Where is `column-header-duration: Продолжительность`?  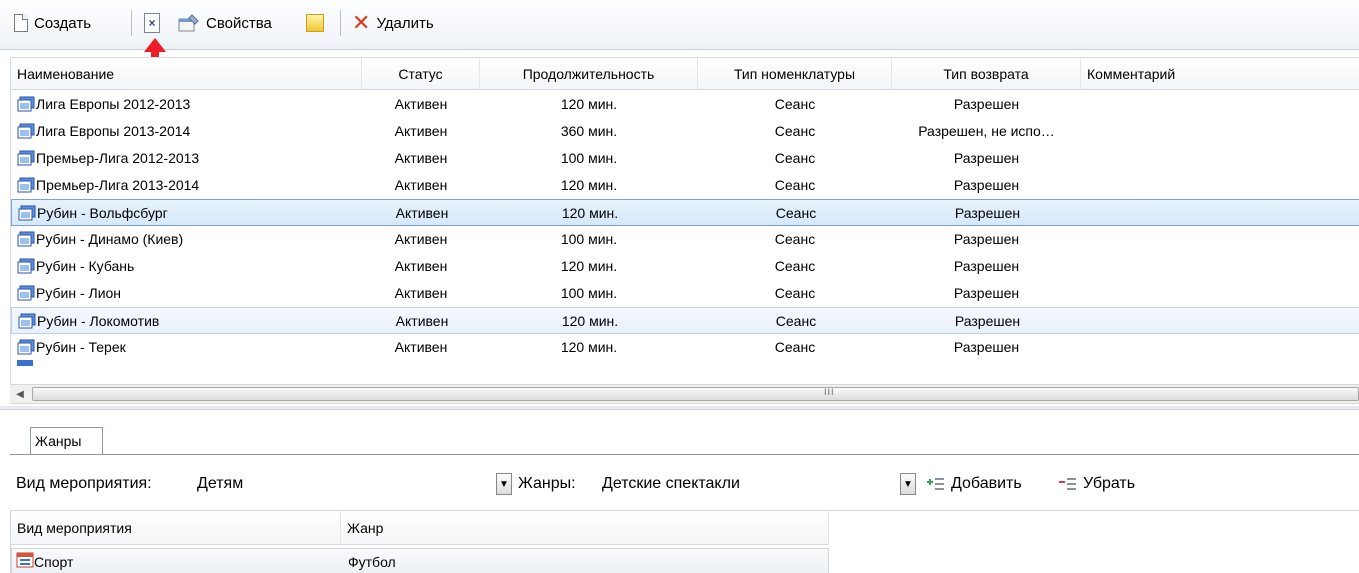 column-header-duration: Продолжительность is located at coordinates (589, 74).